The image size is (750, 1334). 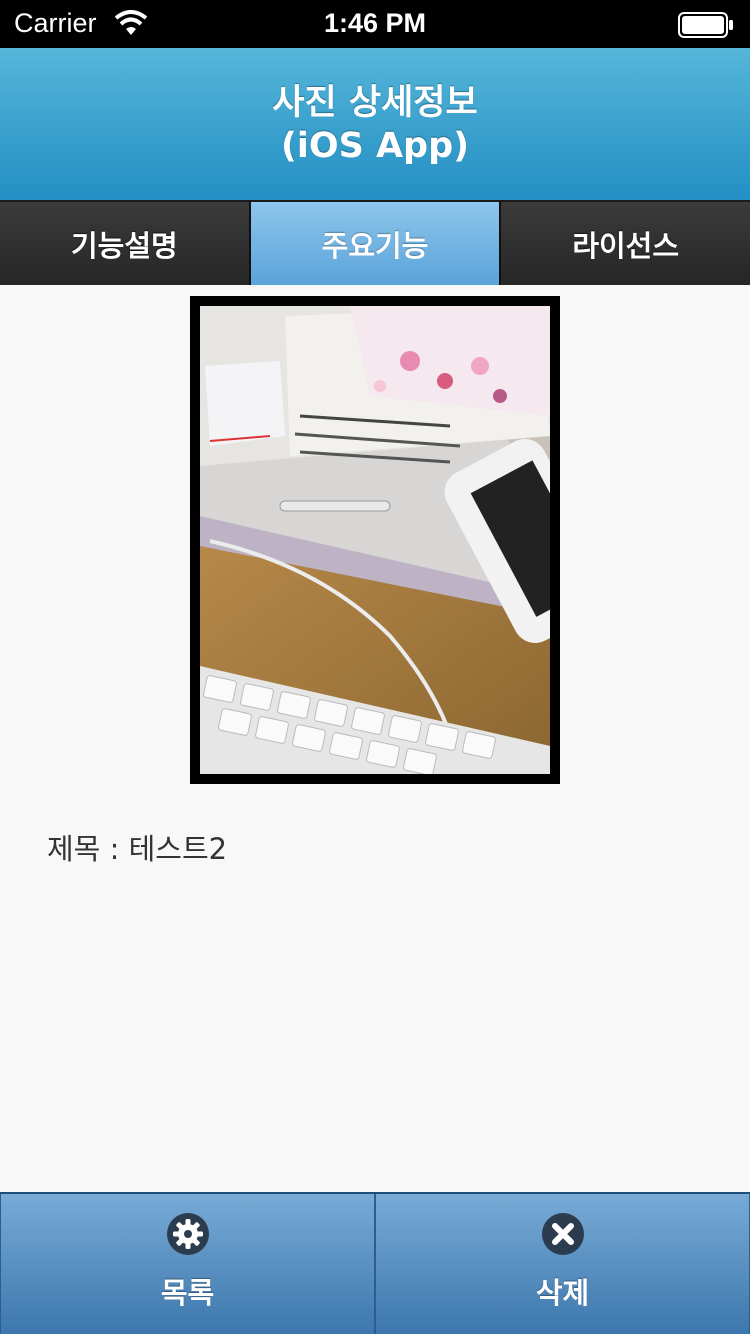 I want to click on photo-title-value: 테스트2, so click(x=178, y=849).